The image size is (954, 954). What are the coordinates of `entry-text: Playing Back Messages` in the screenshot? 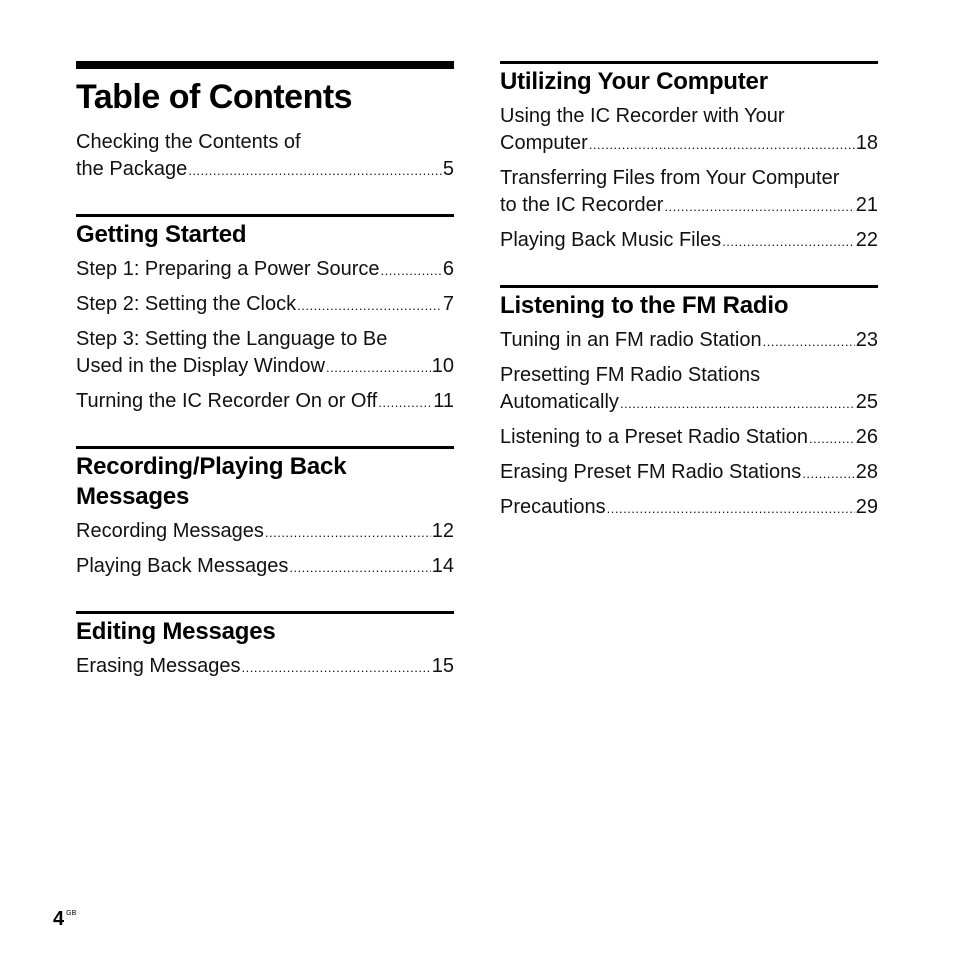 It's located at (182, 566).